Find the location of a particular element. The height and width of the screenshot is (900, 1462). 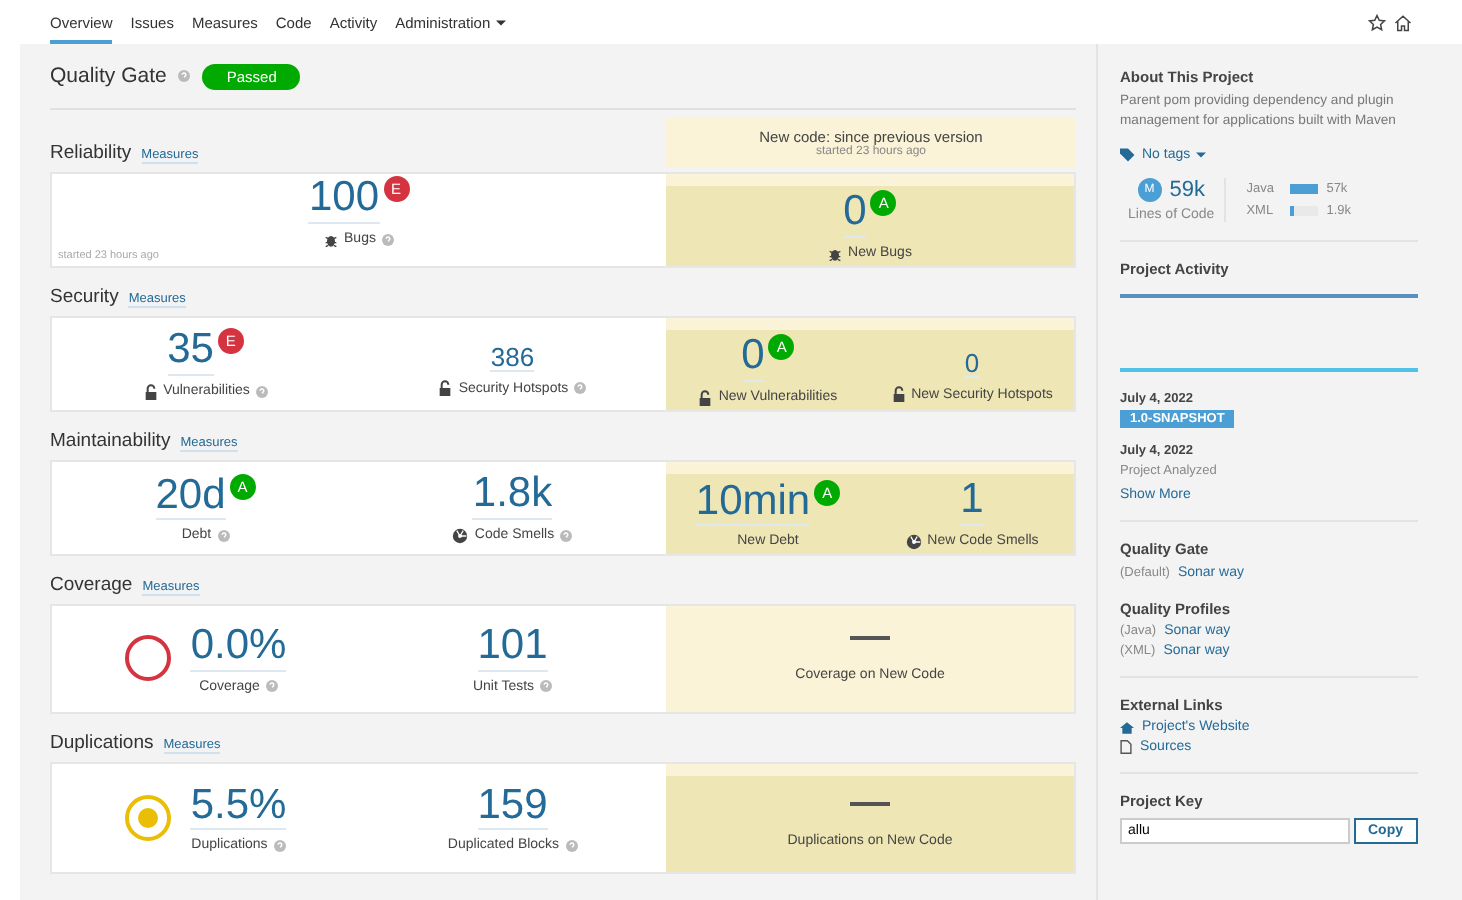

section-title: Duplications is located at coordinates (102, 745).